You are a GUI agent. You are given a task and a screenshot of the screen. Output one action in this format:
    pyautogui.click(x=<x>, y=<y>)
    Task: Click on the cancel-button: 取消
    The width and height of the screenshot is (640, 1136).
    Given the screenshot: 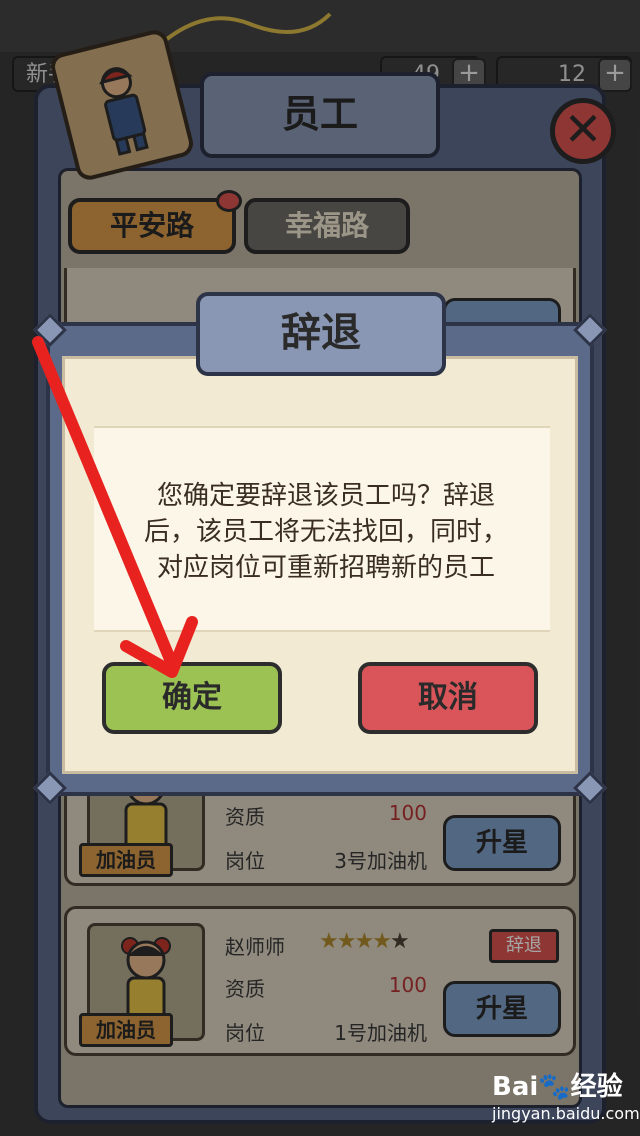 What is the action you would take?
    pyautogui.click(x=448, y=698)
    